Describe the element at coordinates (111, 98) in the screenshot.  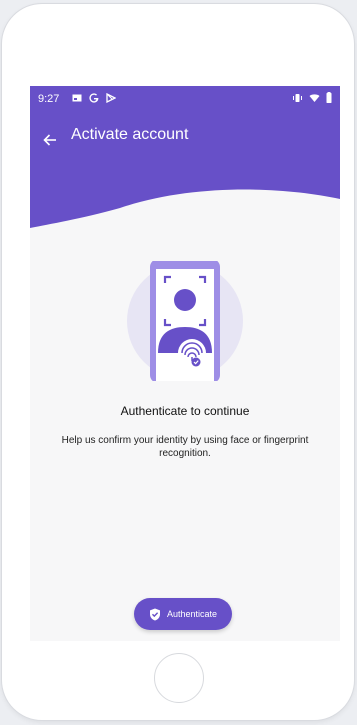
I see `play-store-icon` at that location.